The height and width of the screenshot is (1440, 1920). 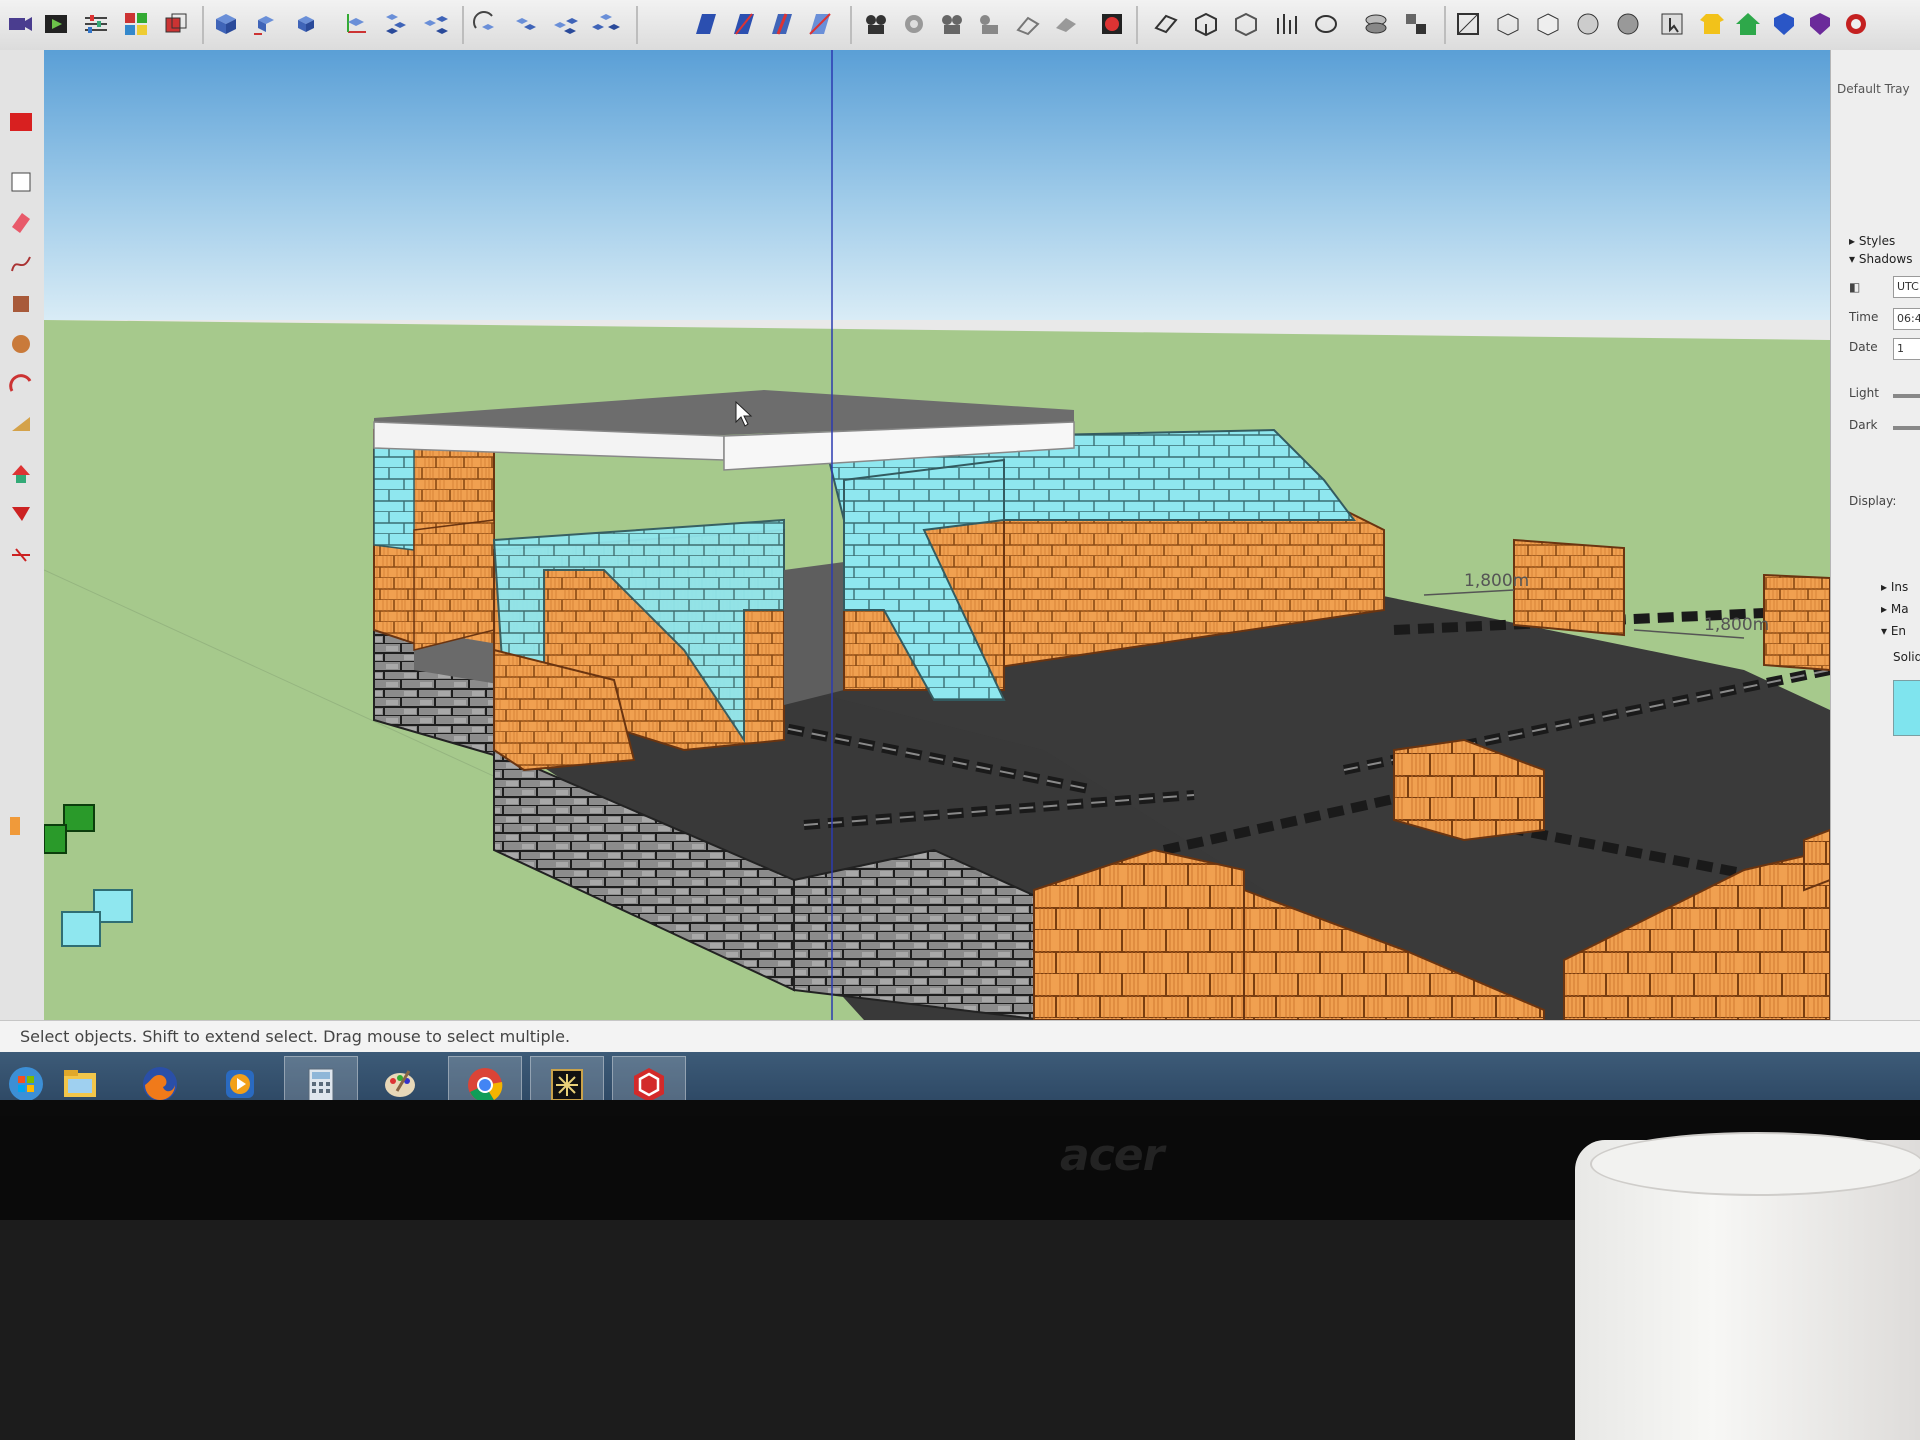 What do you see at coordinates (606, 24) in the screenshot?
I see `explode-cube-icon` at bounding box center [606, 24].